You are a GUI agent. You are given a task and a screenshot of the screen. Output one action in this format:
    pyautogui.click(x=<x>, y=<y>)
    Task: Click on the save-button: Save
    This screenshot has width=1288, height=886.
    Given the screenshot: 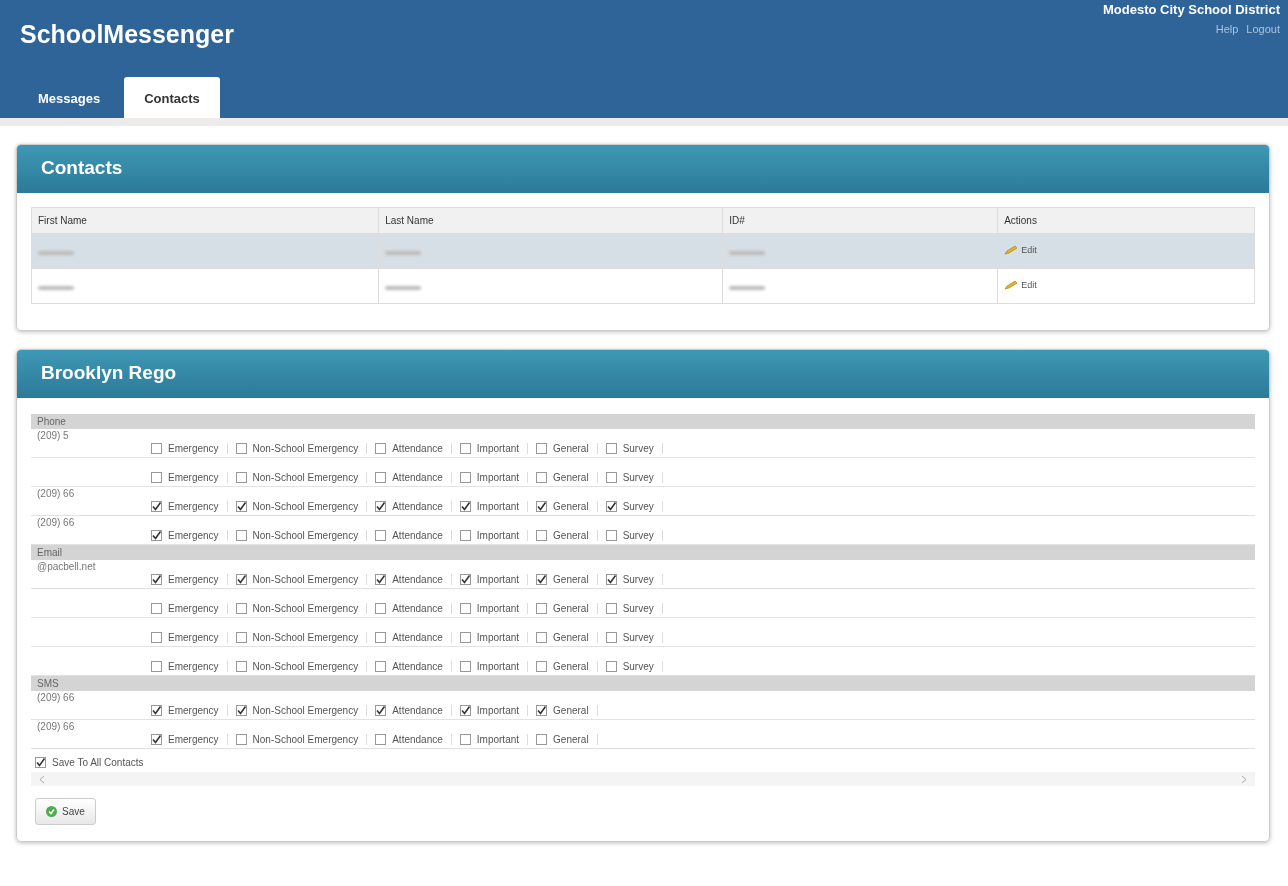 What is the action you would take?
    pyautogui.click(x=65, y=811)
    